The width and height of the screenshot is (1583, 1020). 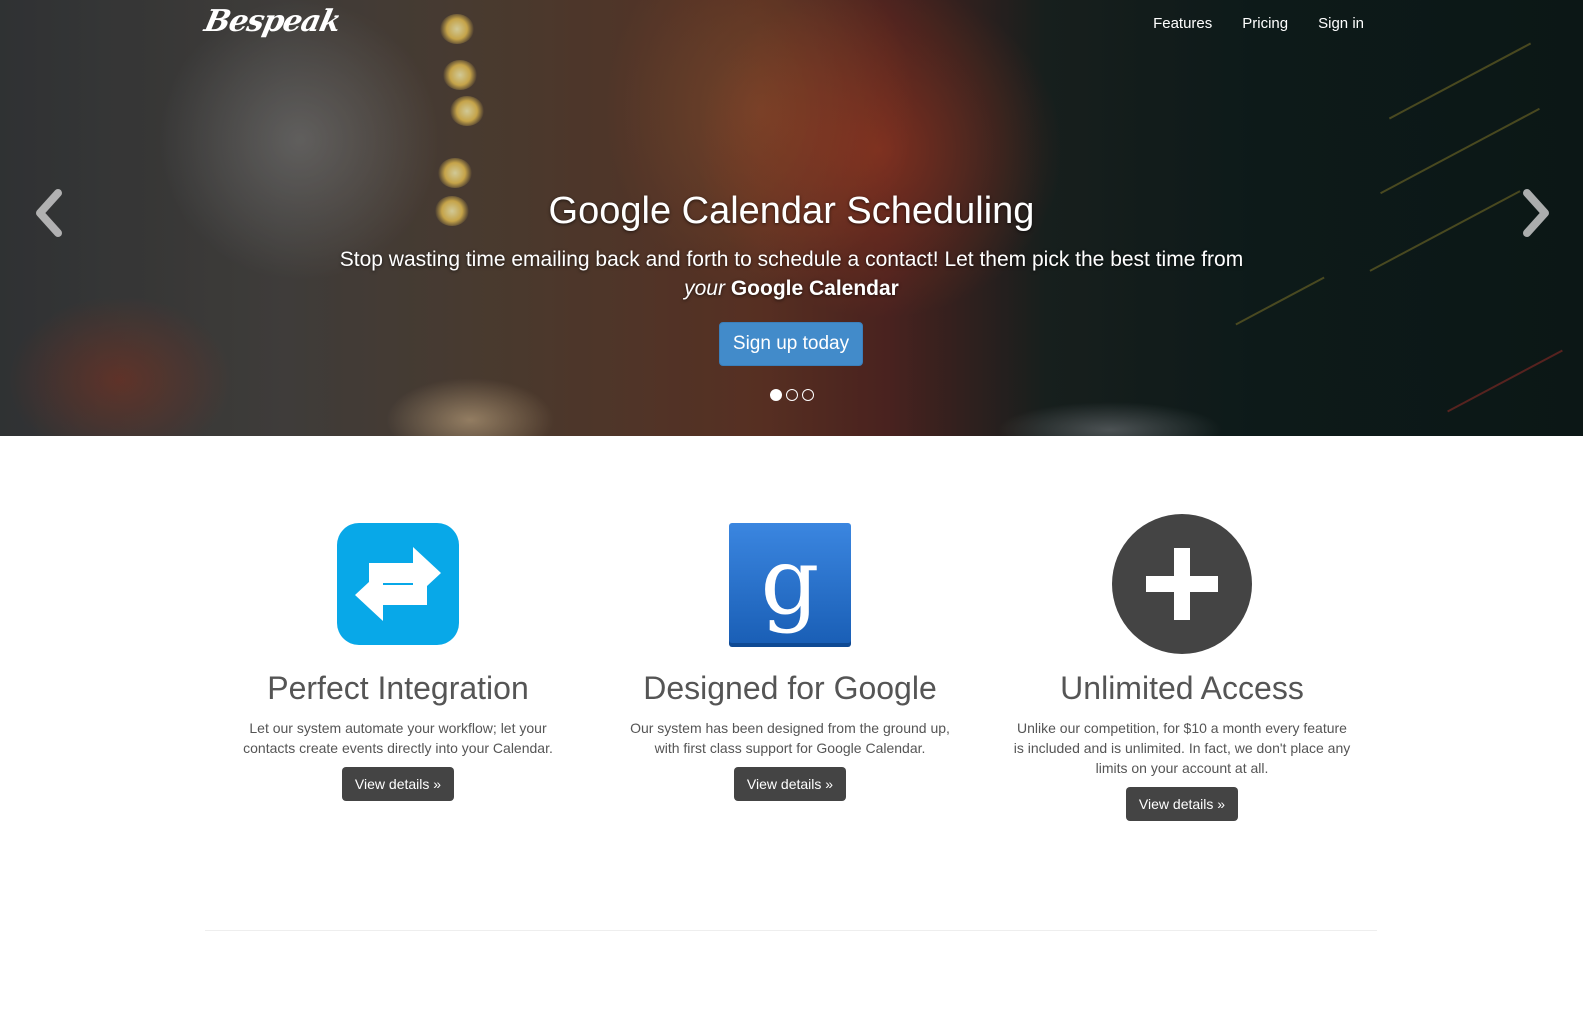 What do you see at coordinates (814, 288) in the screenshot?
I see `carousel-text-strong: Google Calendar` at bounding box center [814, 288].